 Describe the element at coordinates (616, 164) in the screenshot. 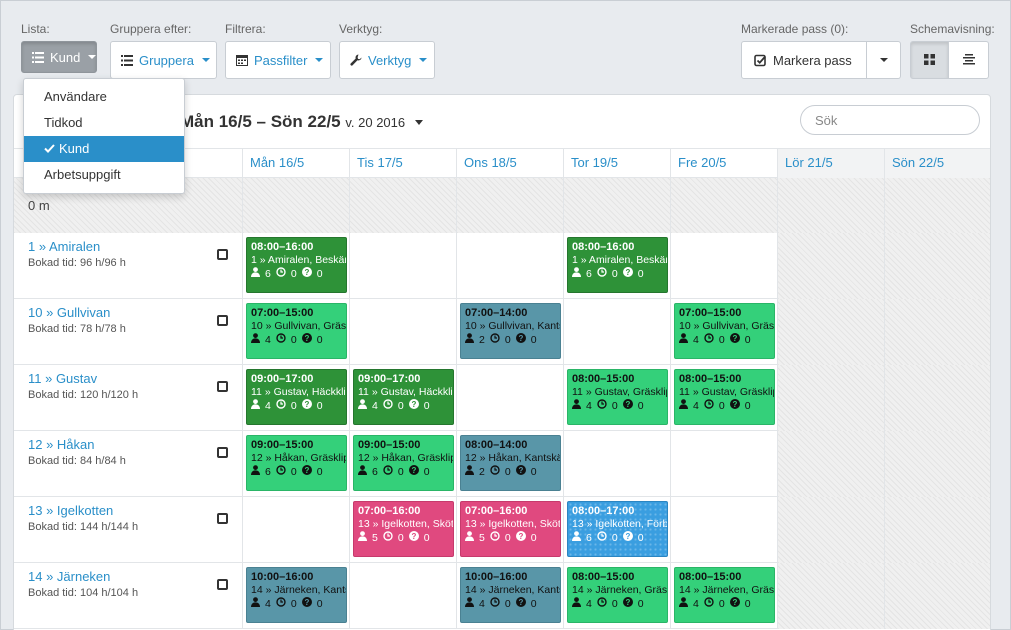

I see `day-header: Tor 19/5` at that location.